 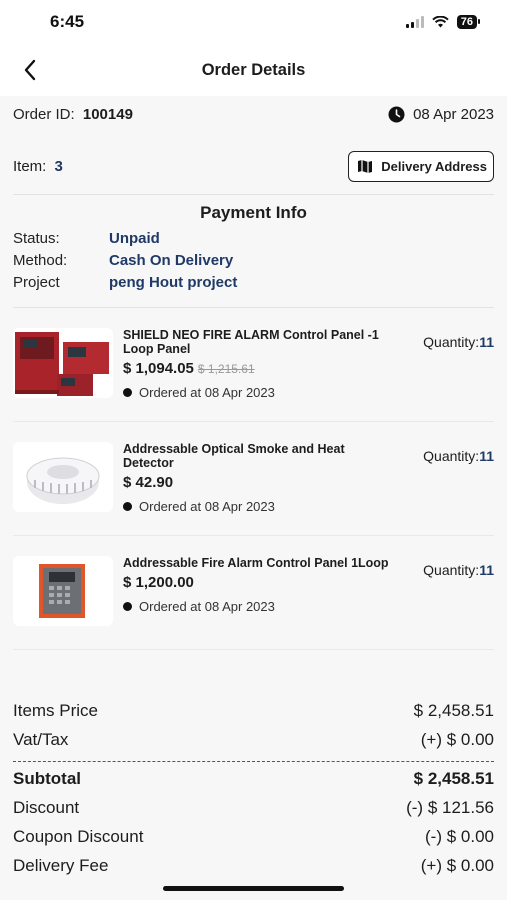 What do you see at coordinates (253, 114) in the screenshot?
I see `order-id-row: Order ID: 100149 08 Apr 2023` at bounding box center [253, 114].